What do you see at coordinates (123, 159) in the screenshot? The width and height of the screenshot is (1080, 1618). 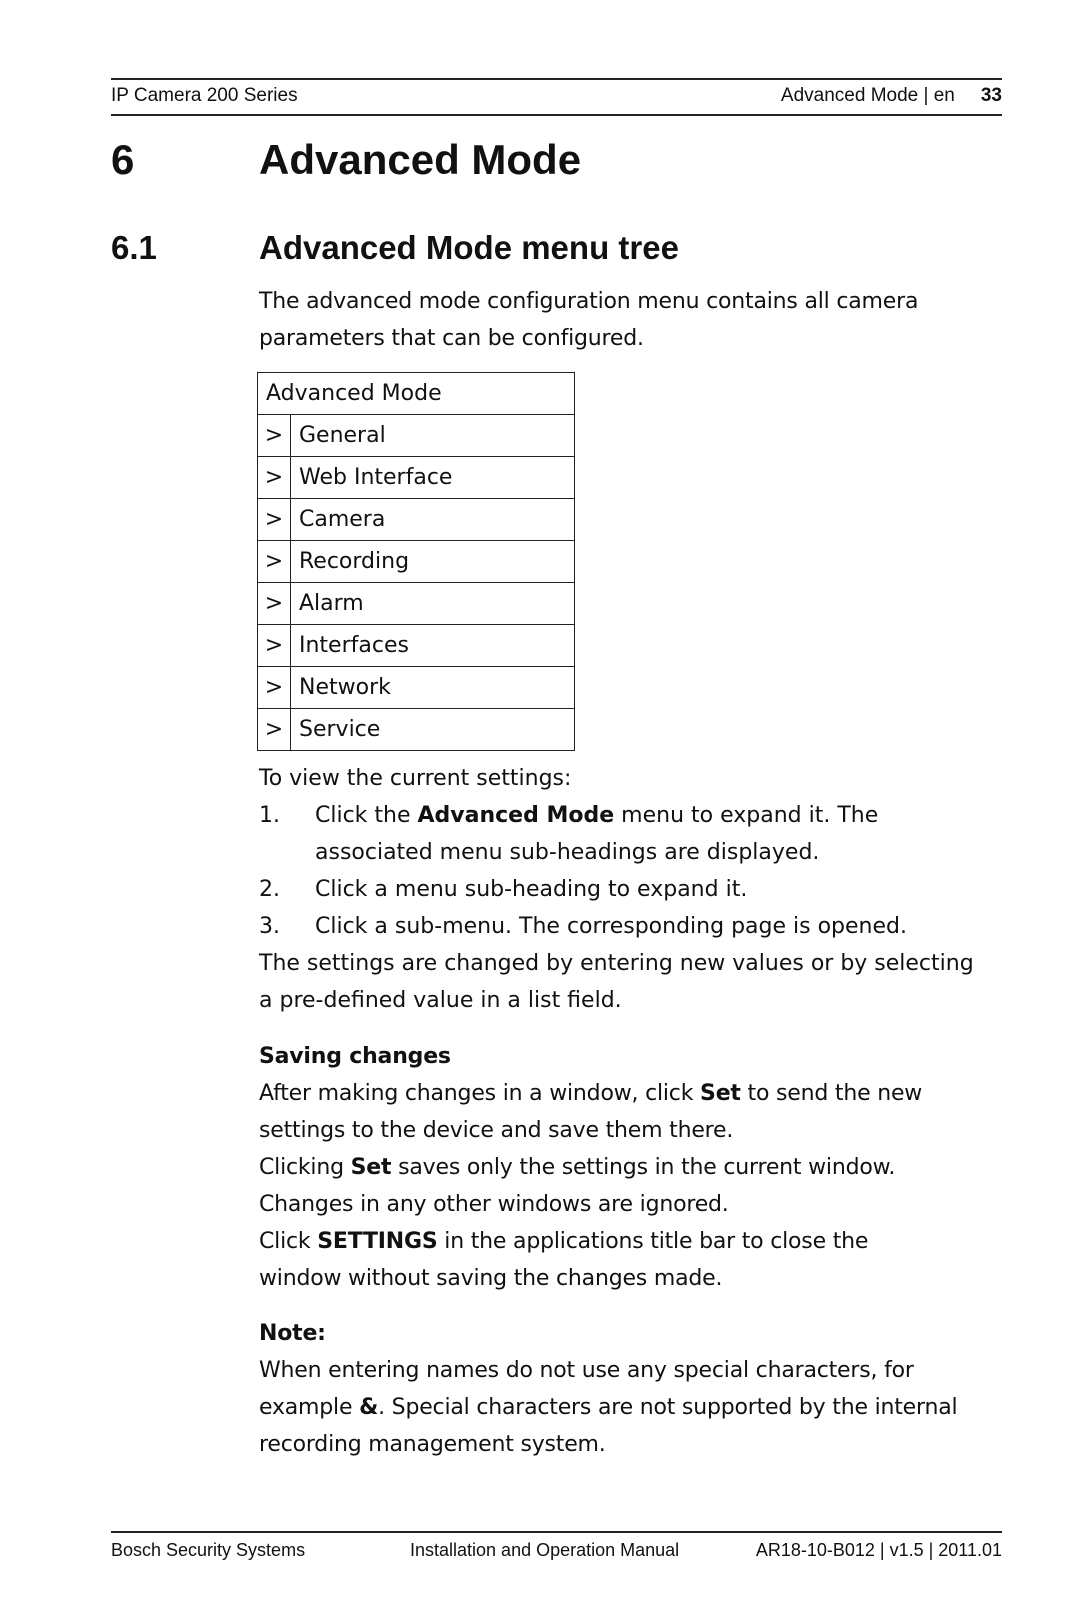 I see `chapter-number: 6` at bounding box center [123, 159].